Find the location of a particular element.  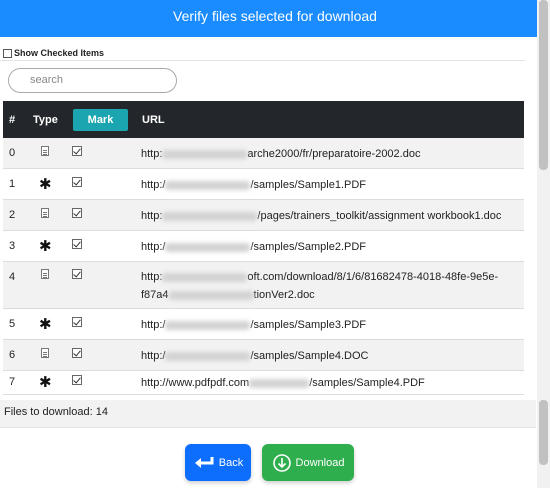

column-header-type: Type is located at coordinates (45, 120).